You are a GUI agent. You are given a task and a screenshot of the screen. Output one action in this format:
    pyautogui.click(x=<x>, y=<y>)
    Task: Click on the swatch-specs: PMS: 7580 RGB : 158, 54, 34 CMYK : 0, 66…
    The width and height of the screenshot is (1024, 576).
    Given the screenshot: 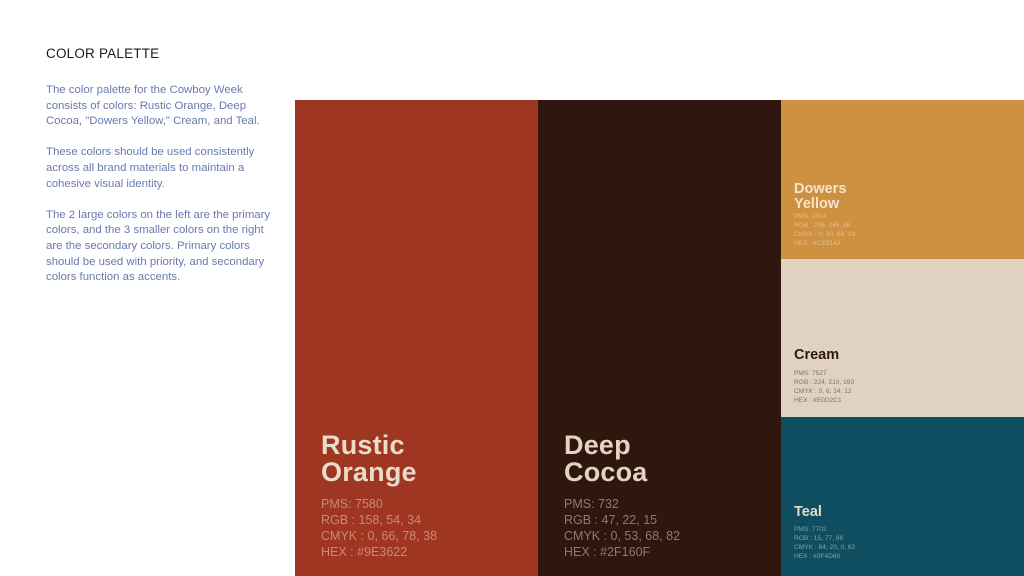 What is the action you would take?
    pyautogui.click(x=379, y=528)
    